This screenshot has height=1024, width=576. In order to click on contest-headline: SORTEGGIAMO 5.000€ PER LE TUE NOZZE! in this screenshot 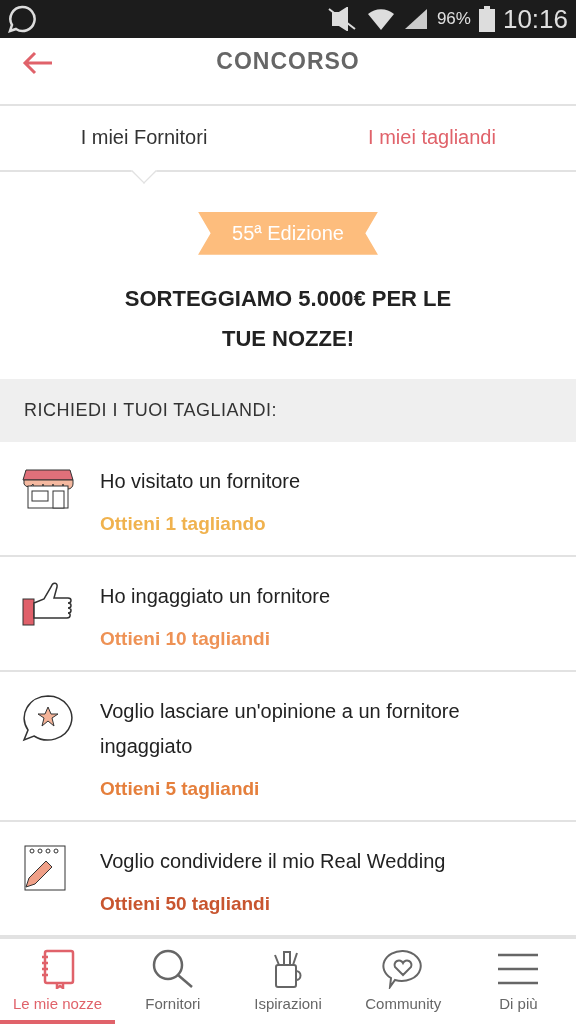, I will do `click(288, 318)`.